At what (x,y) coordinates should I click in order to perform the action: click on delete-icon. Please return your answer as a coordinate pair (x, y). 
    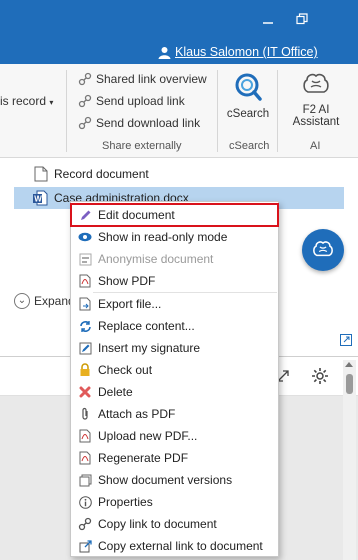
    Looking at the image, I should click on (85, 392).